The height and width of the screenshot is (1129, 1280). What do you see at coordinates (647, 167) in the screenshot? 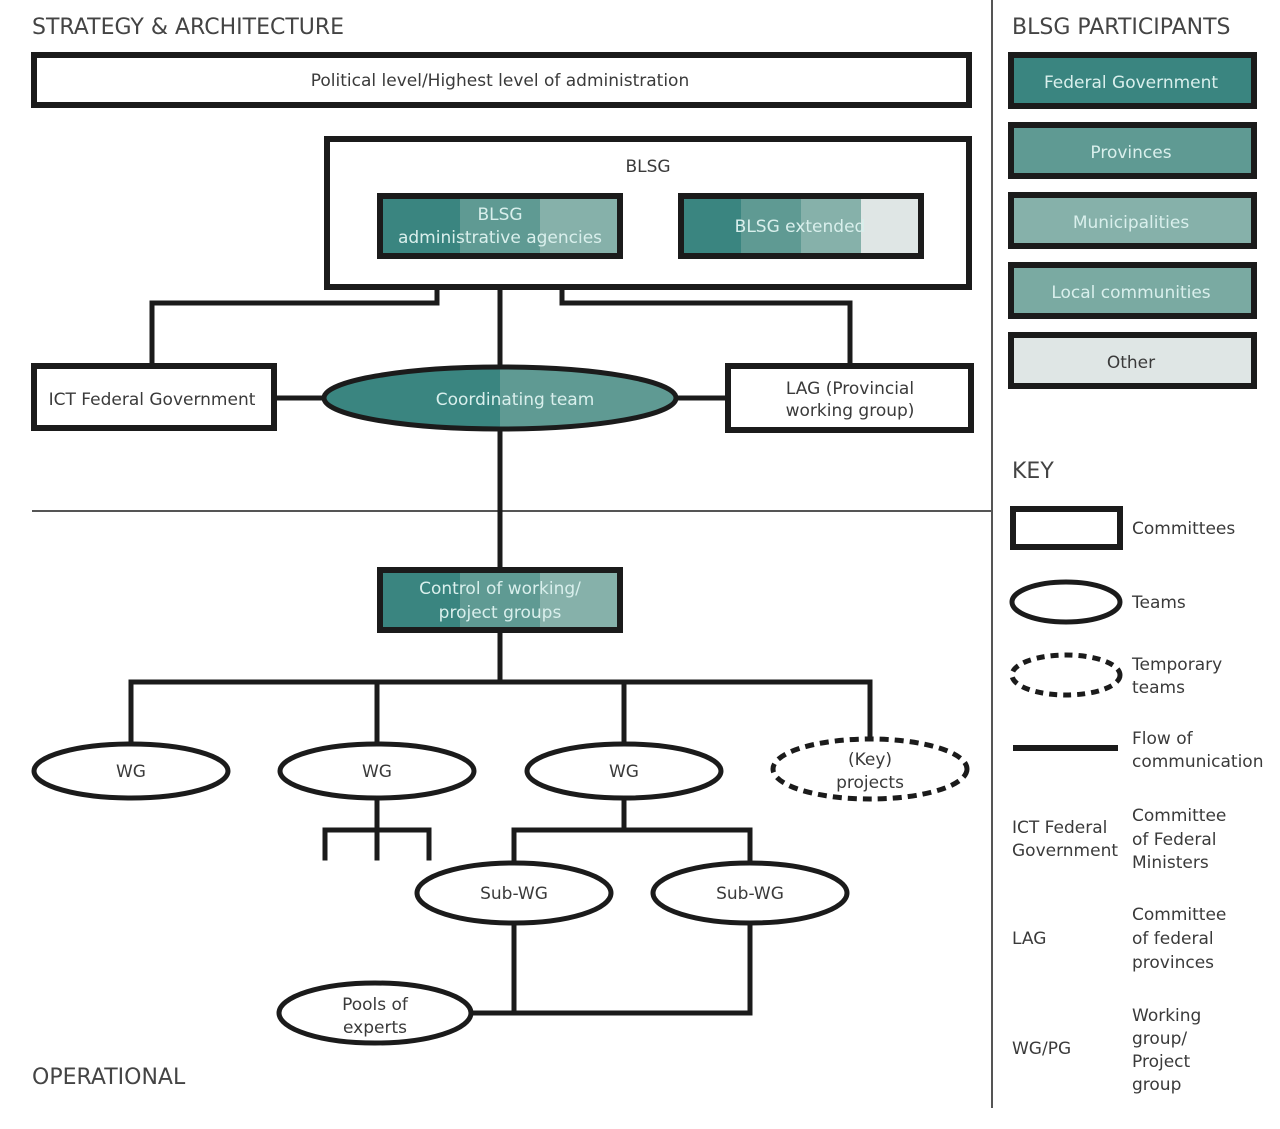
I see `blsg-label: BLSG` at bounding box center [647, 167].